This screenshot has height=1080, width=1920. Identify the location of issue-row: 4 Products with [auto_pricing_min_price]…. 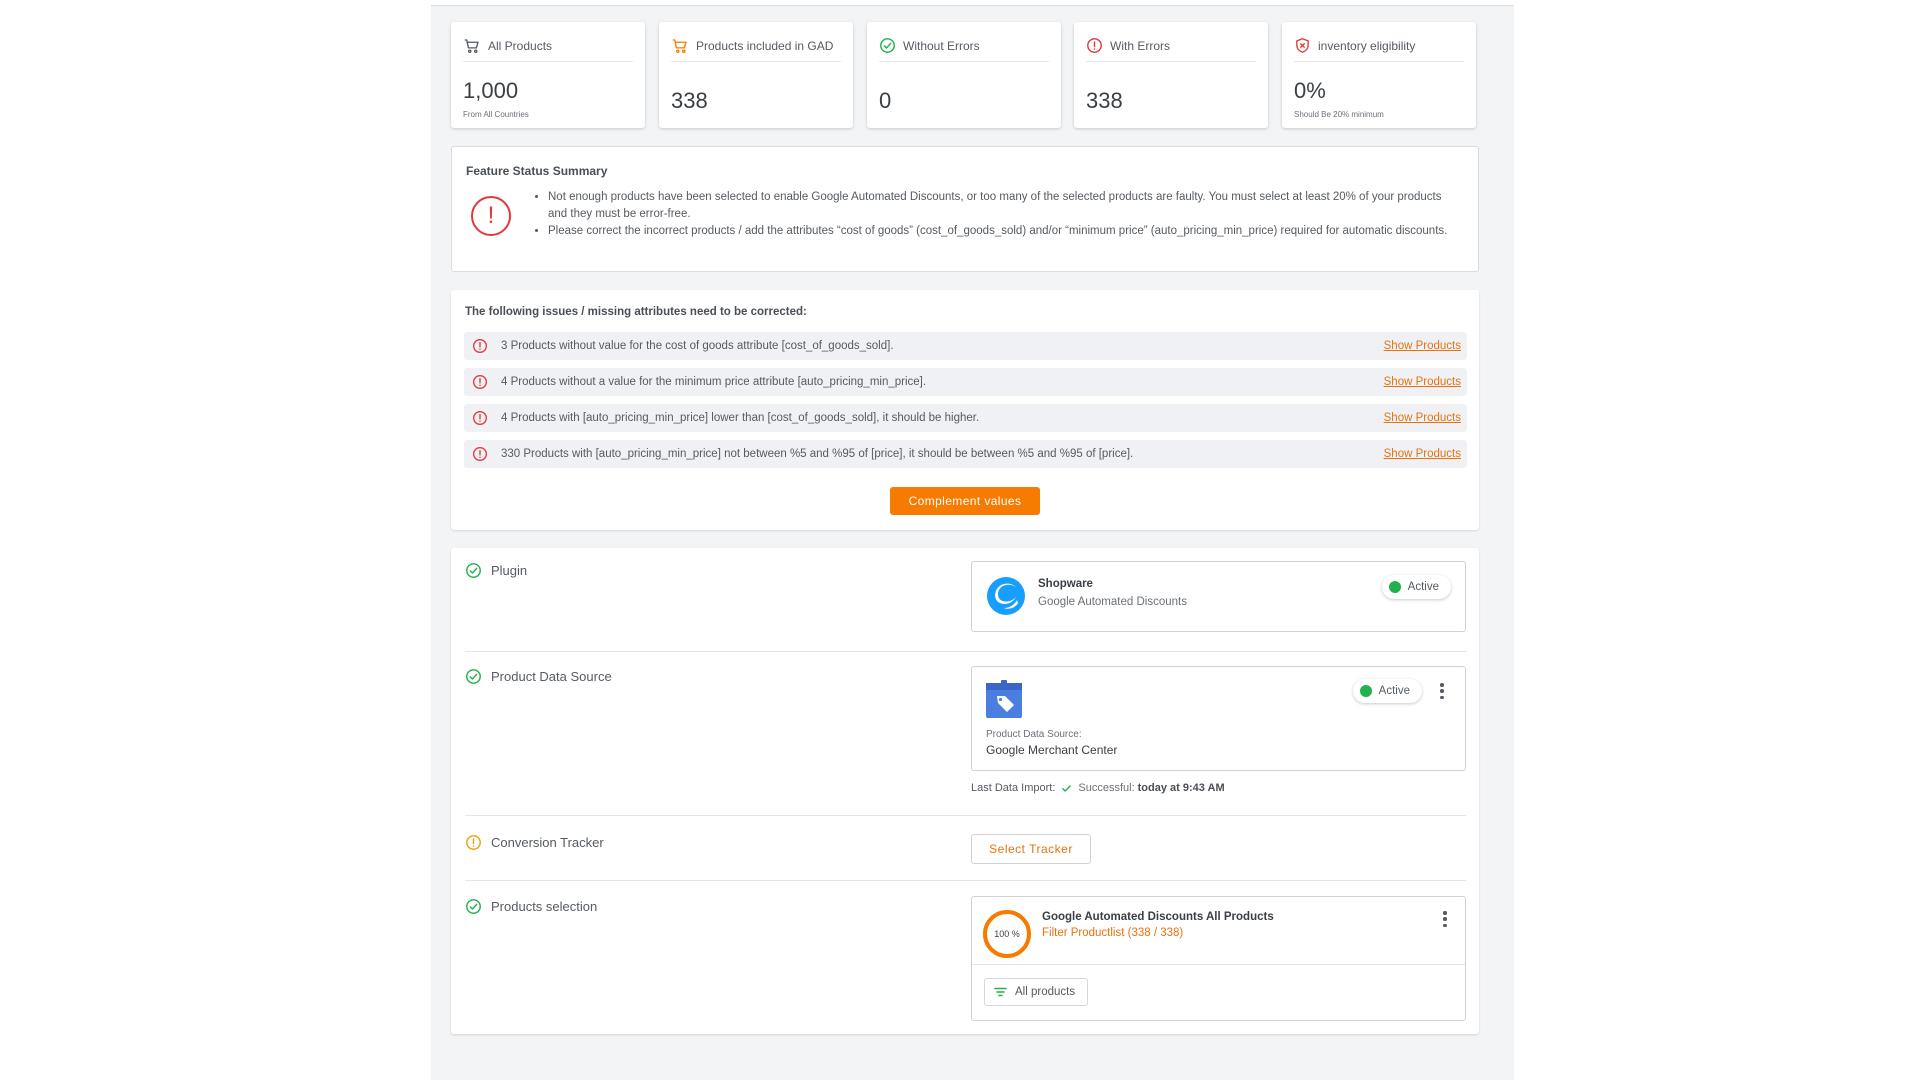
(965, 418).